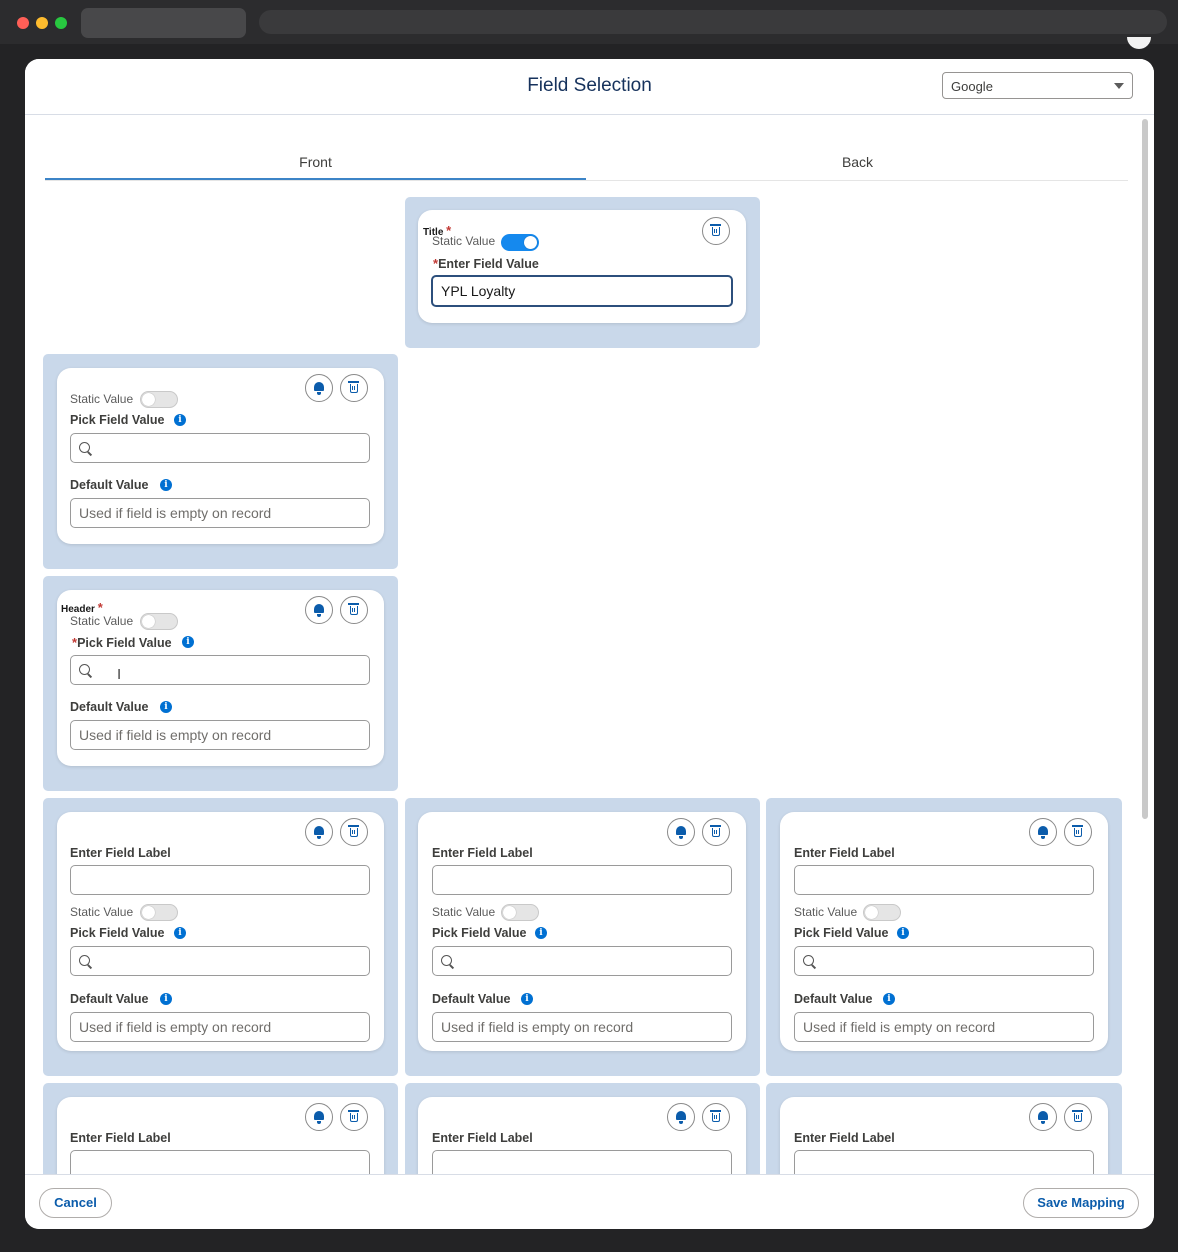  I want to click on save-mapping-button: Save Mapping, so click(1081, 1203).